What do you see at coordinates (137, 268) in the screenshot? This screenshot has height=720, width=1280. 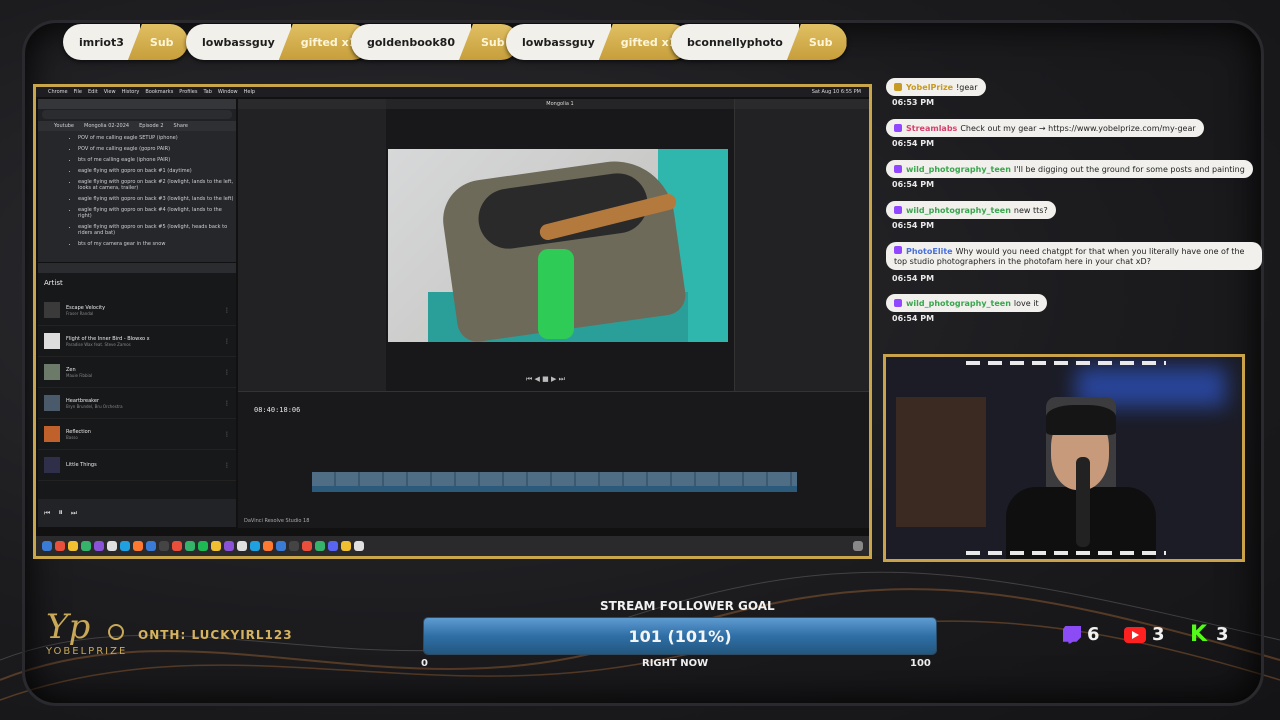 I see `browser-toolbar` at bounding box center [137, 268].